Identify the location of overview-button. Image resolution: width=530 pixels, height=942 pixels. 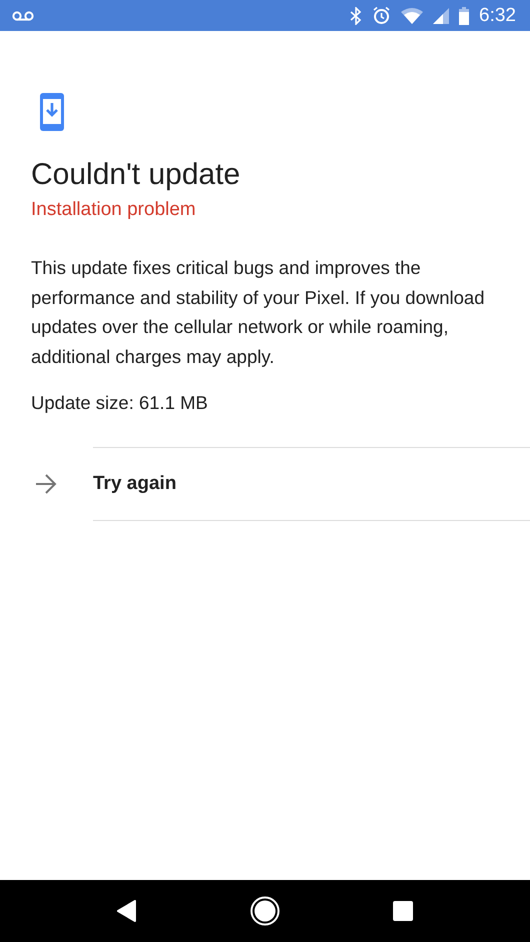
(403, 911).